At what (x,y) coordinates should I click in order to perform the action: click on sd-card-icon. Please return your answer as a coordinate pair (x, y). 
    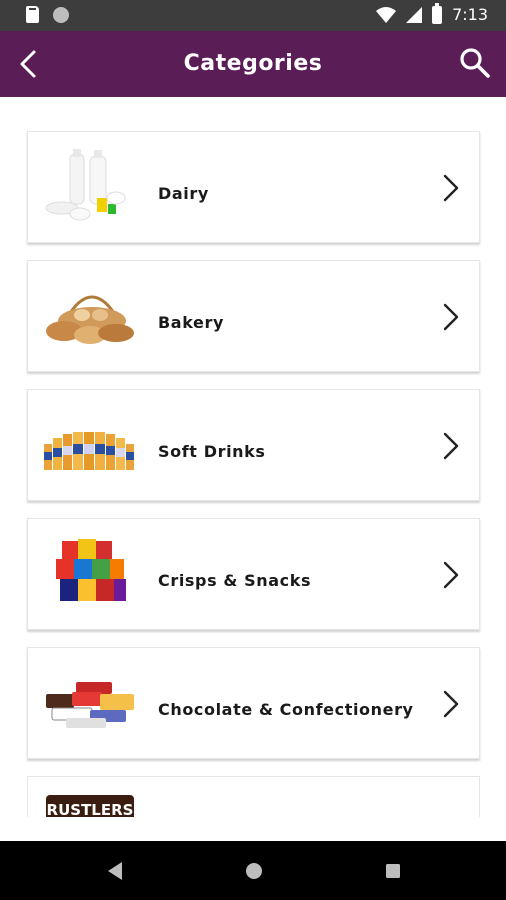
    Looking at the image, I should click on (32, 14).